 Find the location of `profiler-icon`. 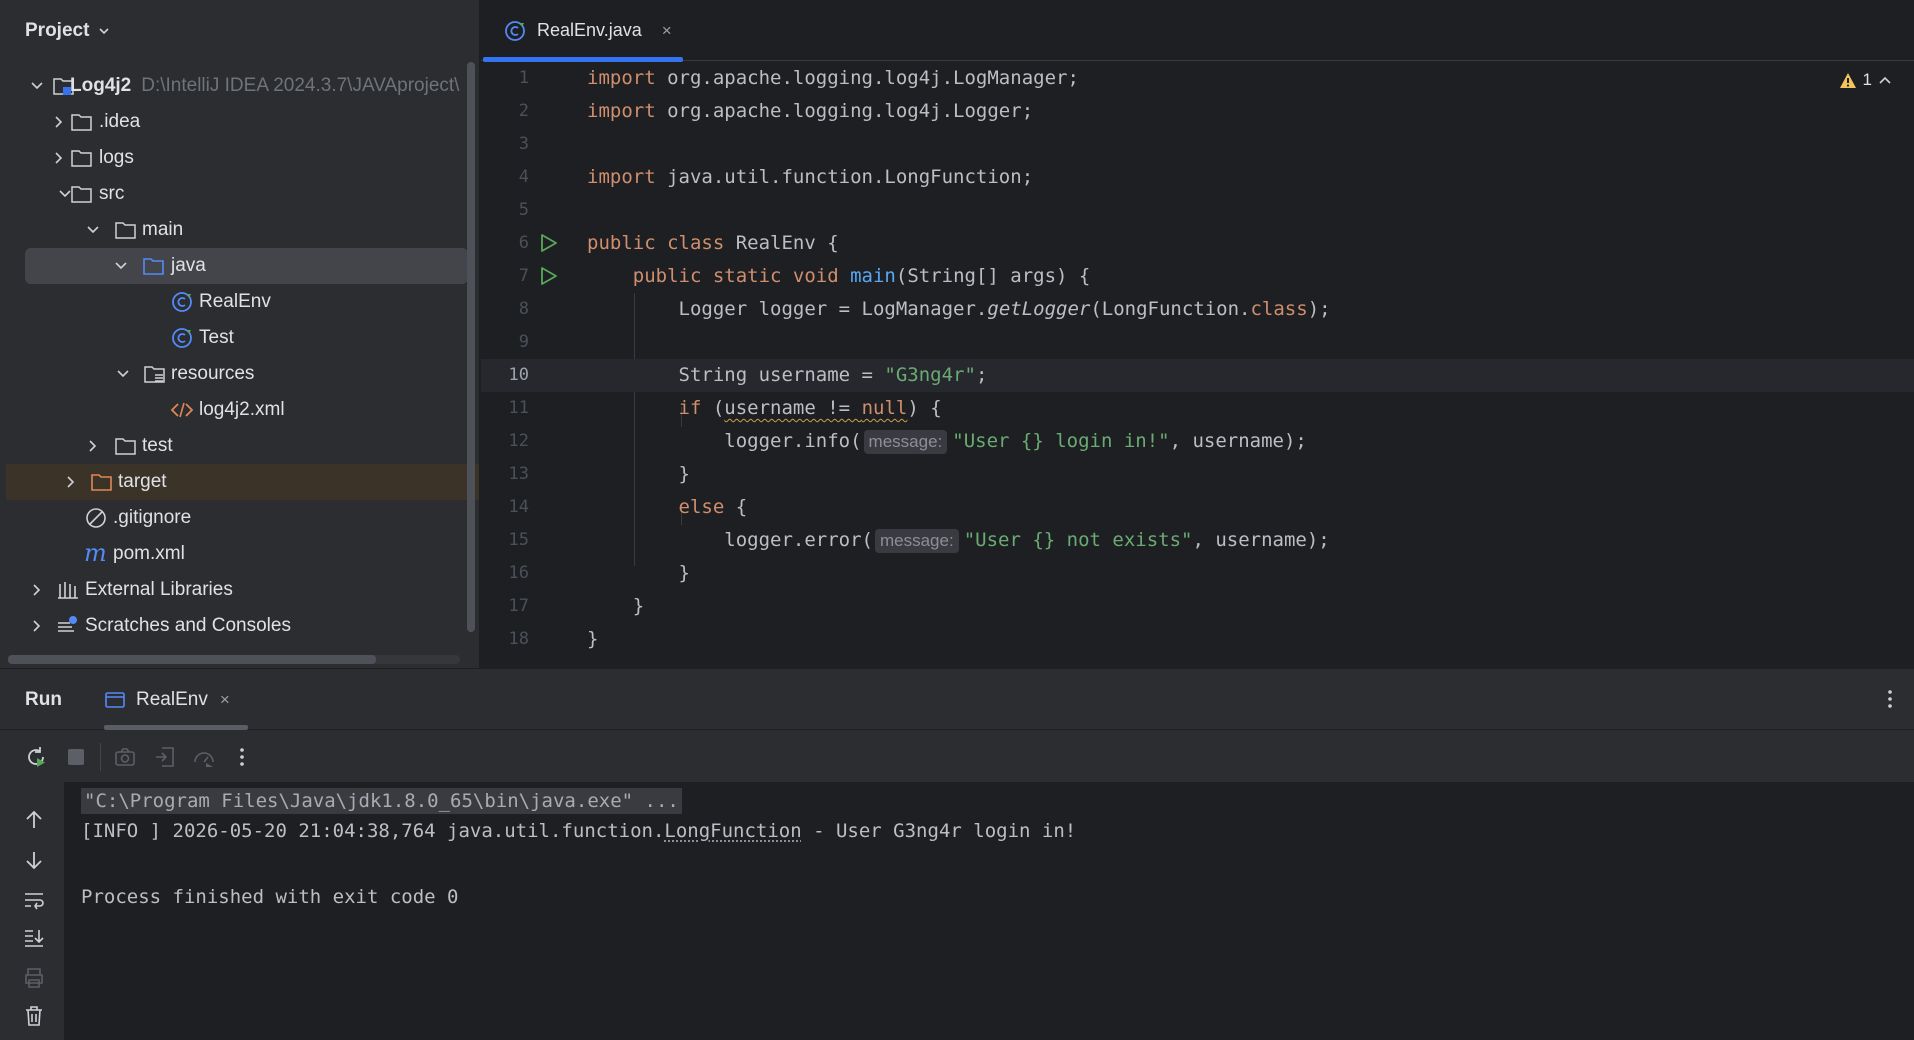

profiler-icon is located at coordinates (204, 757).